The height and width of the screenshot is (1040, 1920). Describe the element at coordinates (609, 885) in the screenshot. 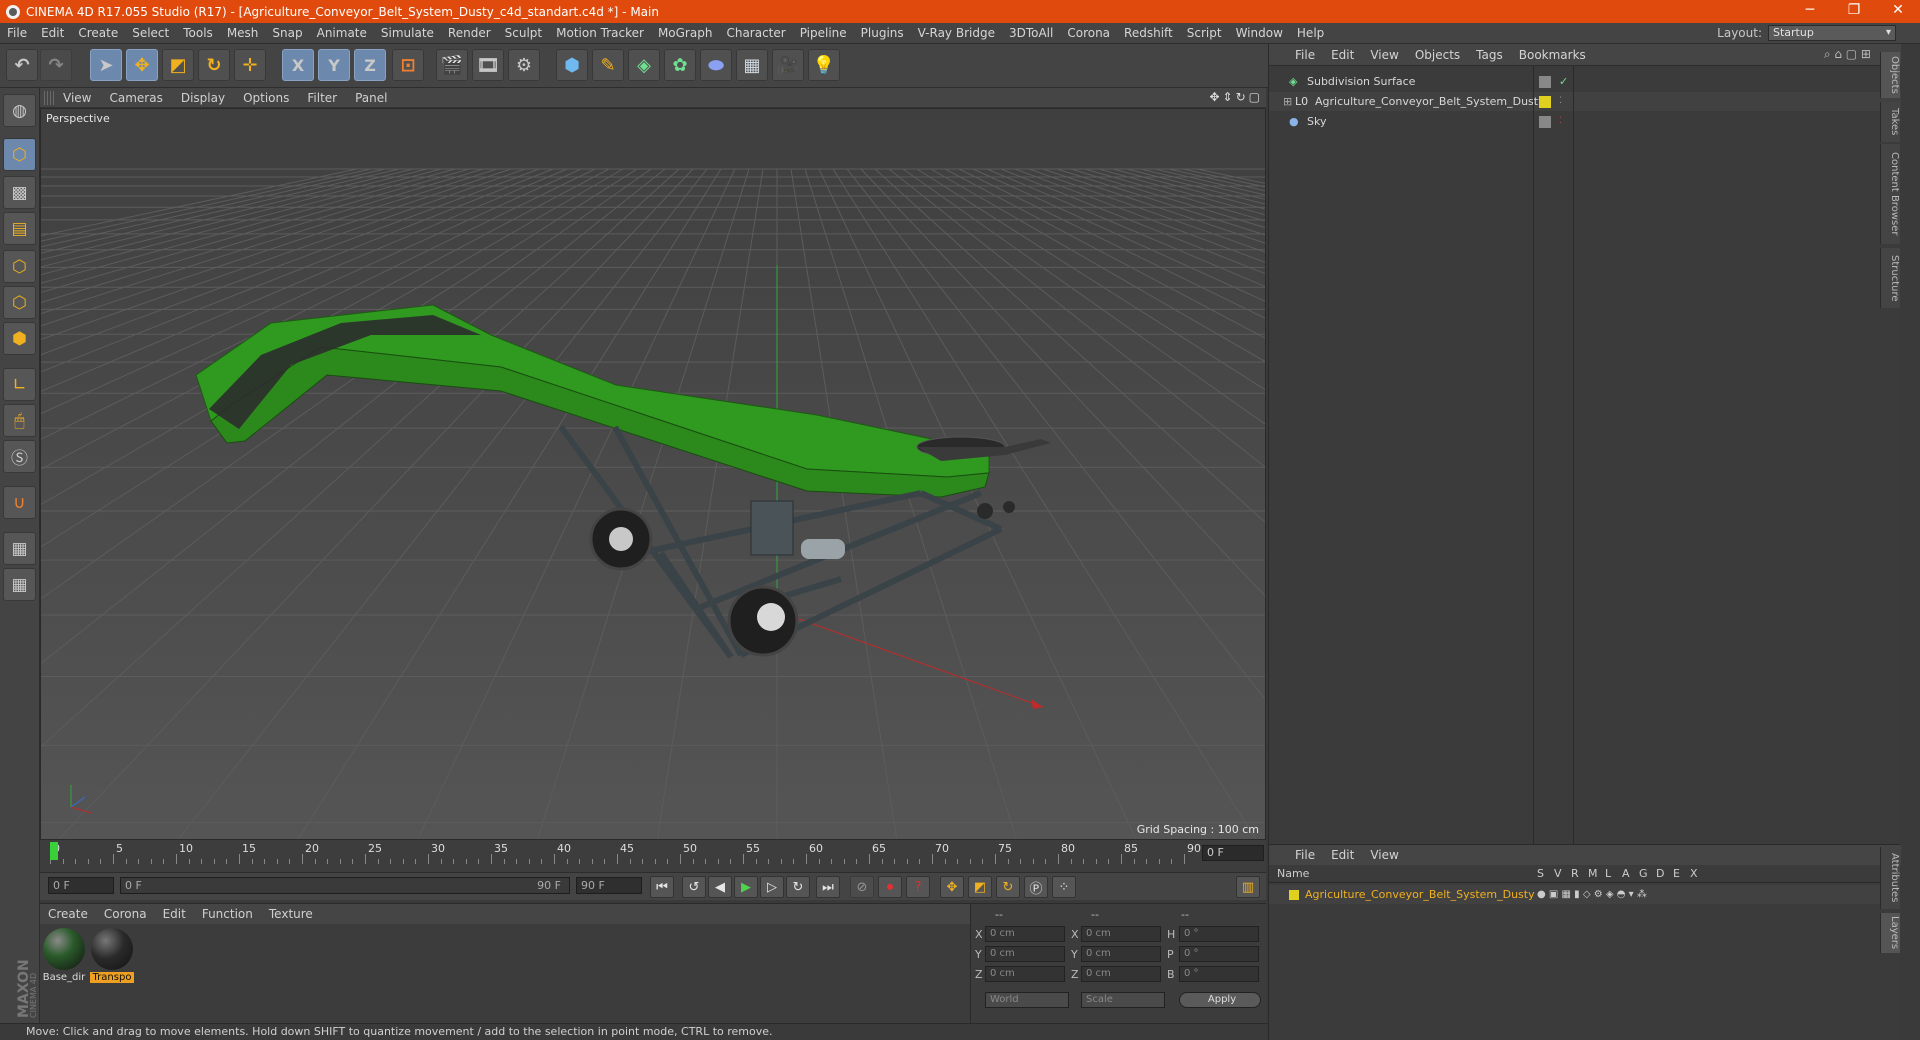

I see `end-frame-field: 90 F` at that location.